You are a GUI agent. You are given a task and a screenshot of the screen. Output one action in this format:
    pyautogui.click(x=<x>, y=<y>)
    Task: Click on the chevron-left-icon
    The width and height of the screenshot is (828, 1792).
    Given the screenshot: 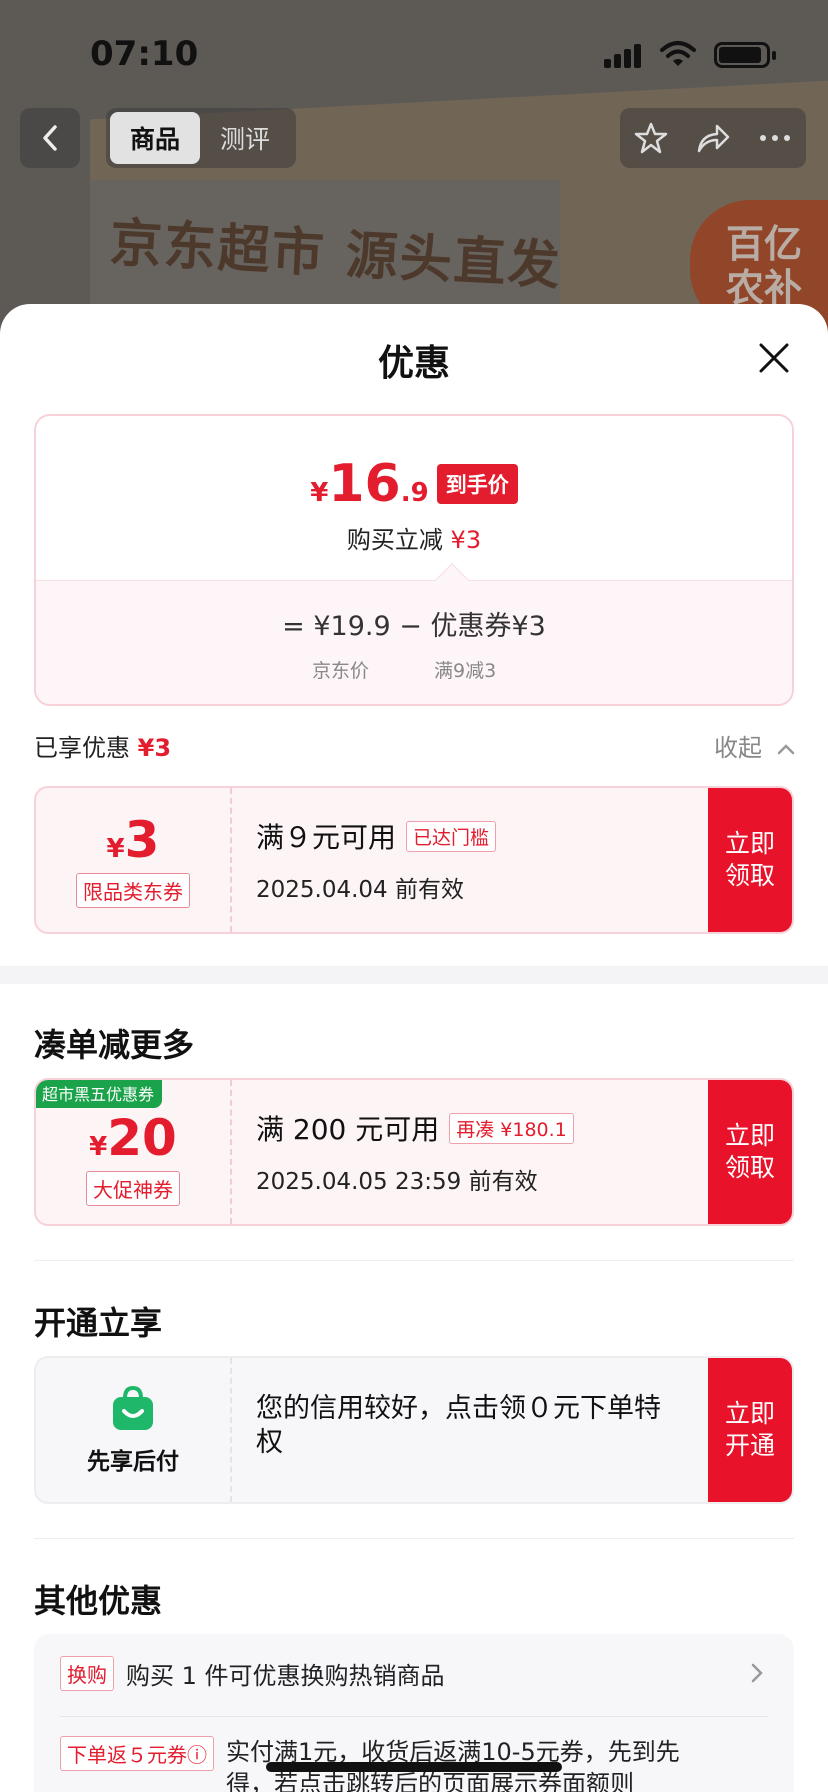 What is the action you would take?
    pyautogui.click(x=50, y=138)
    